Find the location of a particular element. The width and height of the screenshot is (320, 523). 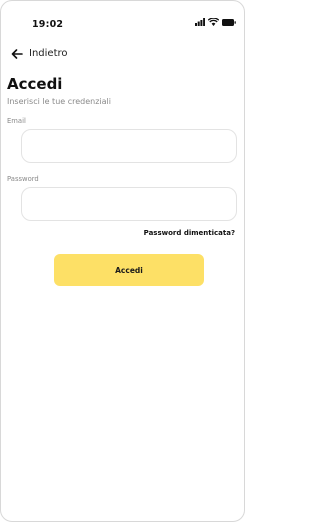

forgot-password-link: Password dimenticata? is located at coordinates (189, 233).